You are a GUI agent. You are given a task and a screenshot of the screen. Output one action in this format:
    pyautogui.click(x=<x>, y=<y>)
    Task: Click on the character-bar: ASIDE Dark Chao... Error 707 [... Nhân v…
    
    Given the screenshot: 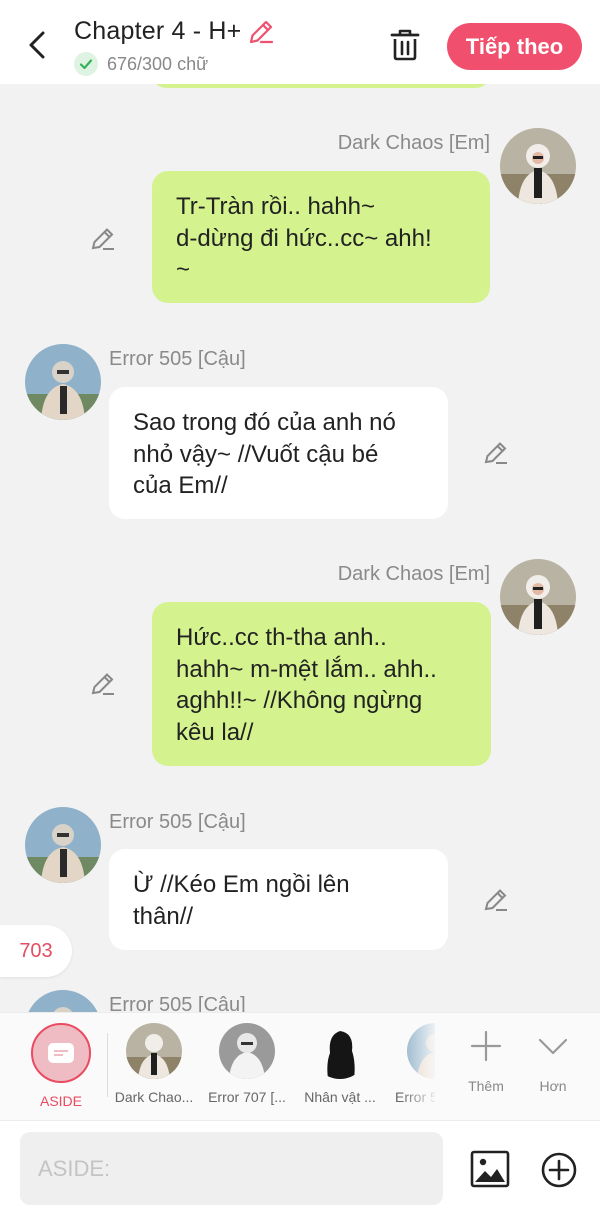 What is the action you would take?
    pyautogui.click(x=300, y=1066)
    